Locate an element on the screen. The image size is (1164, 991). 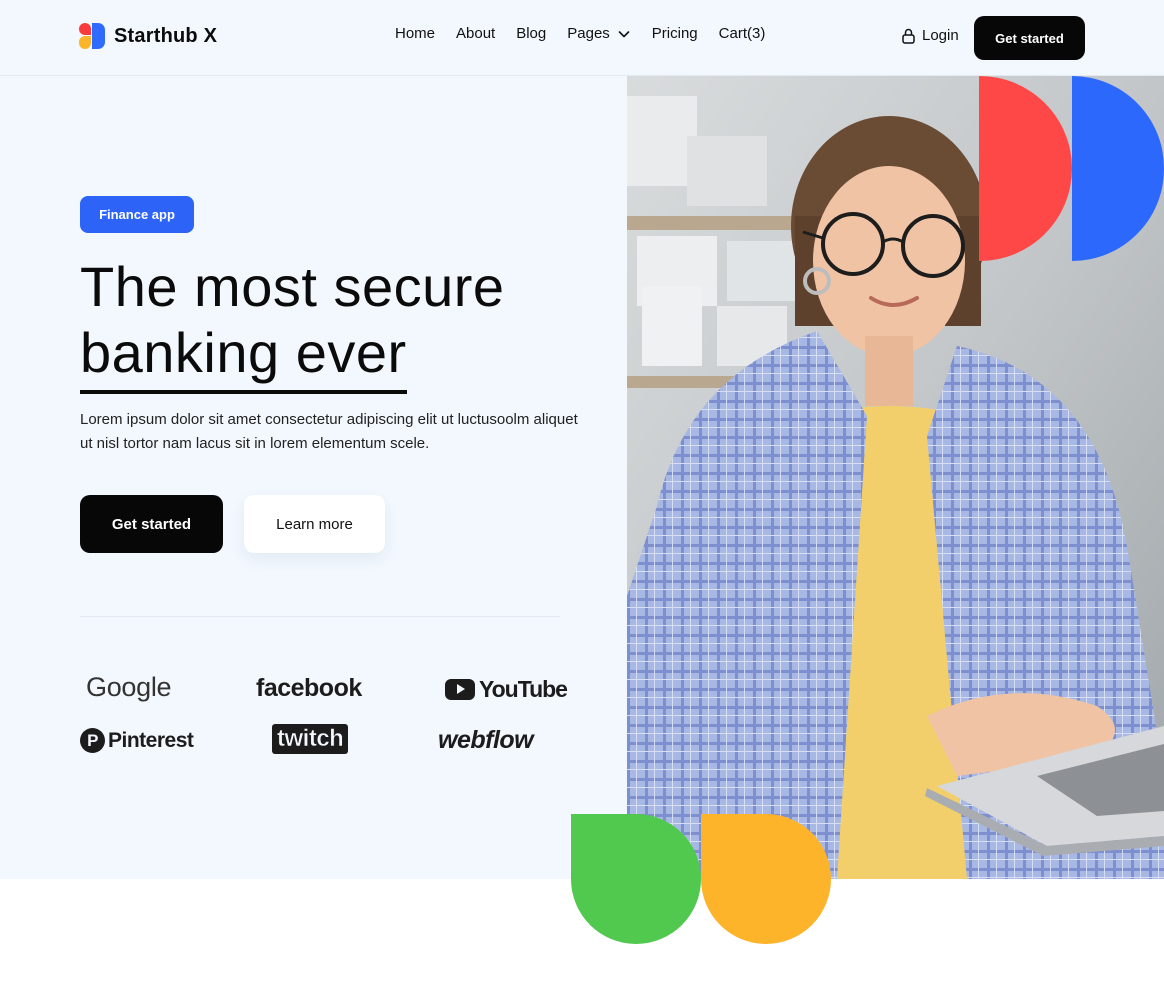
hero-title-line2: banking ever is located at coordinates (243, 357).